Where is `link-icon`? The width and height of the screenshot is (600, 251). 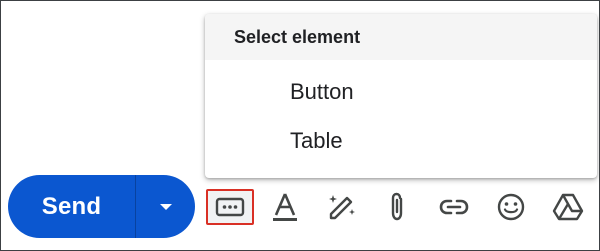 link-icon is located at coordinates (454, 207).